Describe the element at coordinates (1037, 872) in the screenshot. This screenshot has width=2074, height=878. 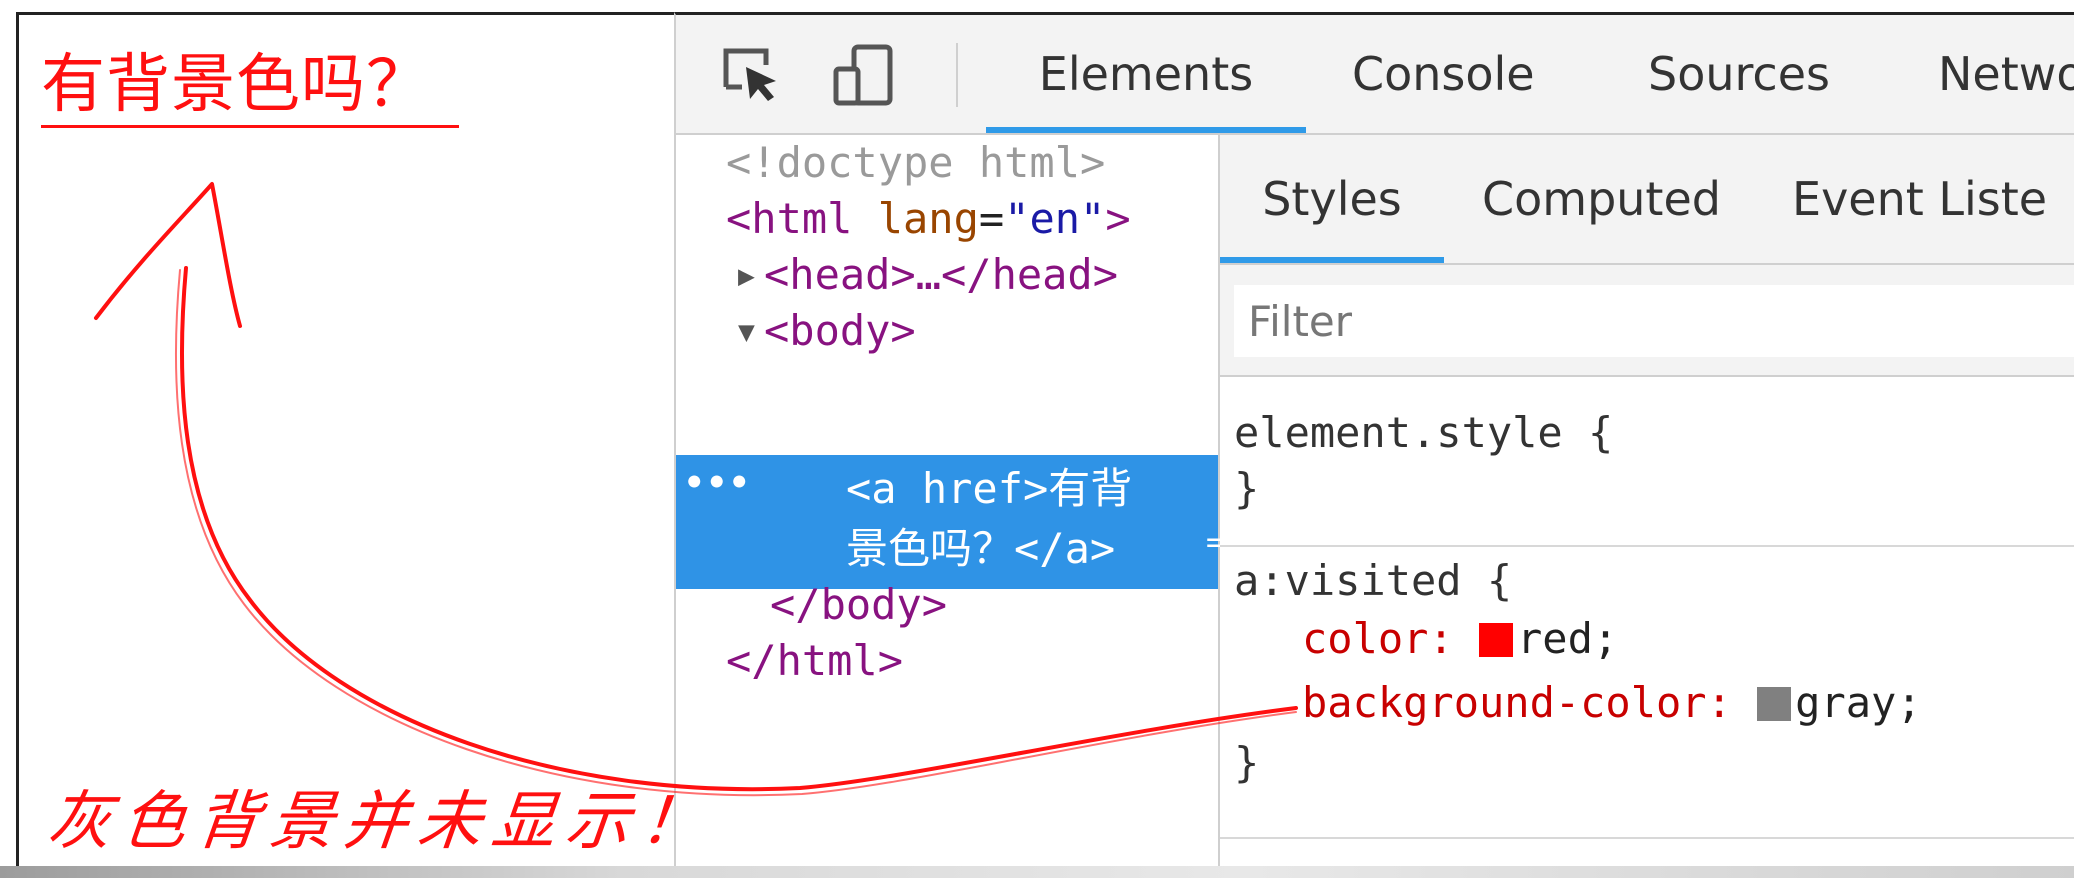
I see `bottom-edge` at that location.